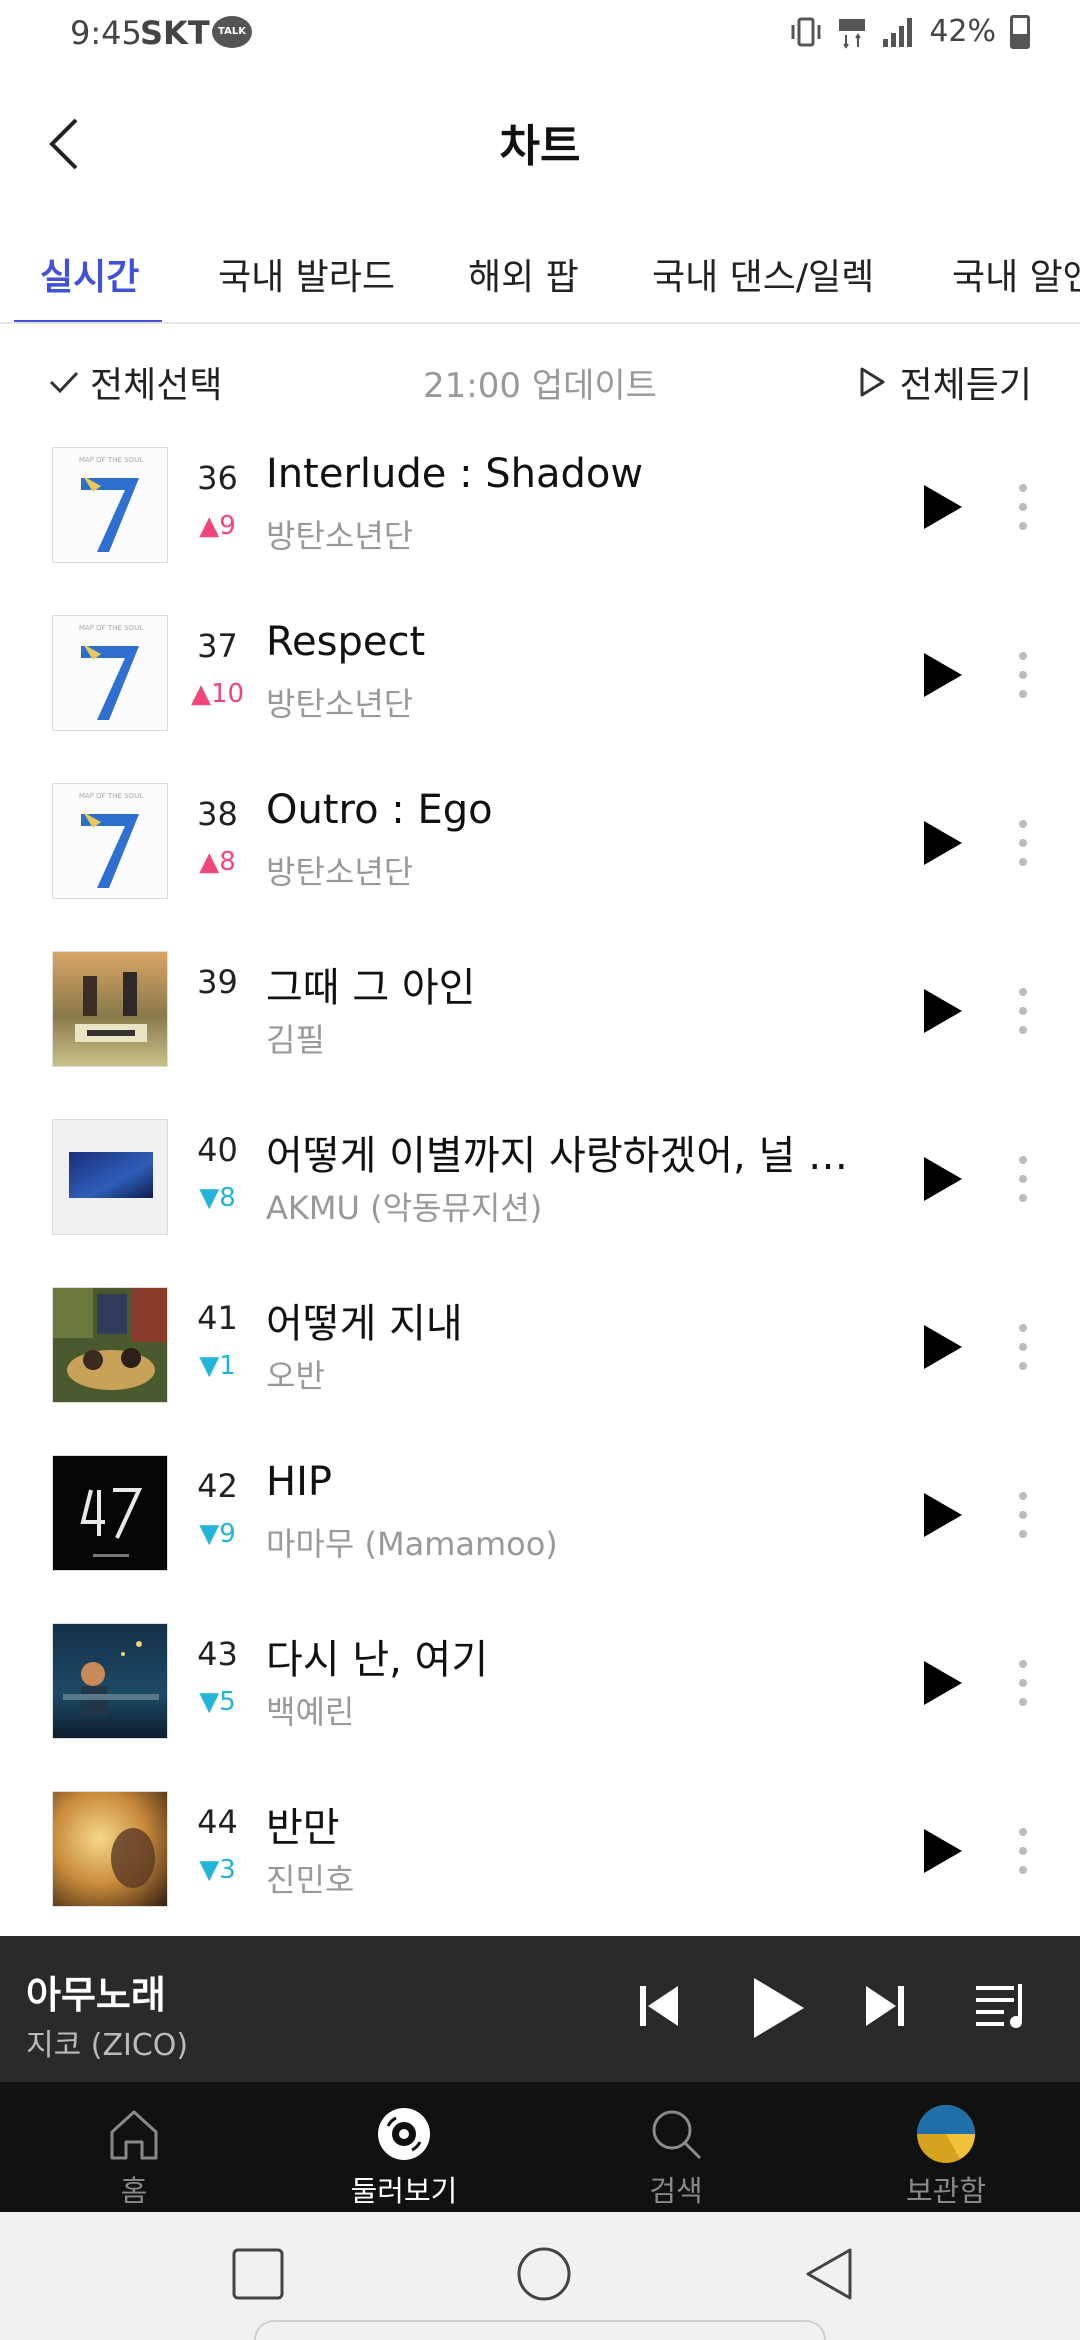  Describe the element at coordinates (946, 2134) in the screenshot. I see `library-avatar-icon` at that location.